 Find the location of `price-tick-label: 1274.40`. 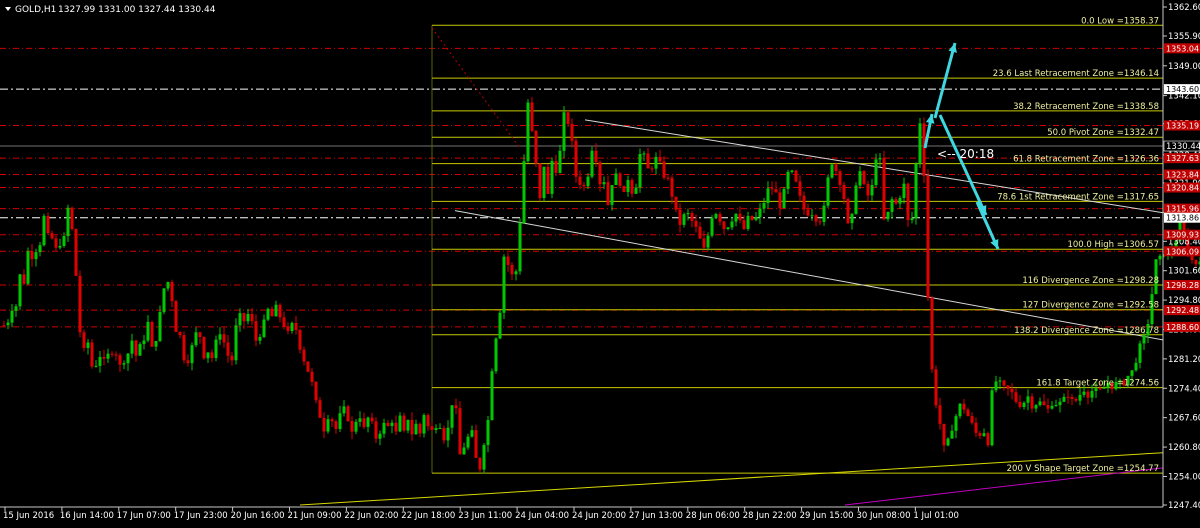

price-tick-label: 1274.40 is located at coordinates (1184, 389).